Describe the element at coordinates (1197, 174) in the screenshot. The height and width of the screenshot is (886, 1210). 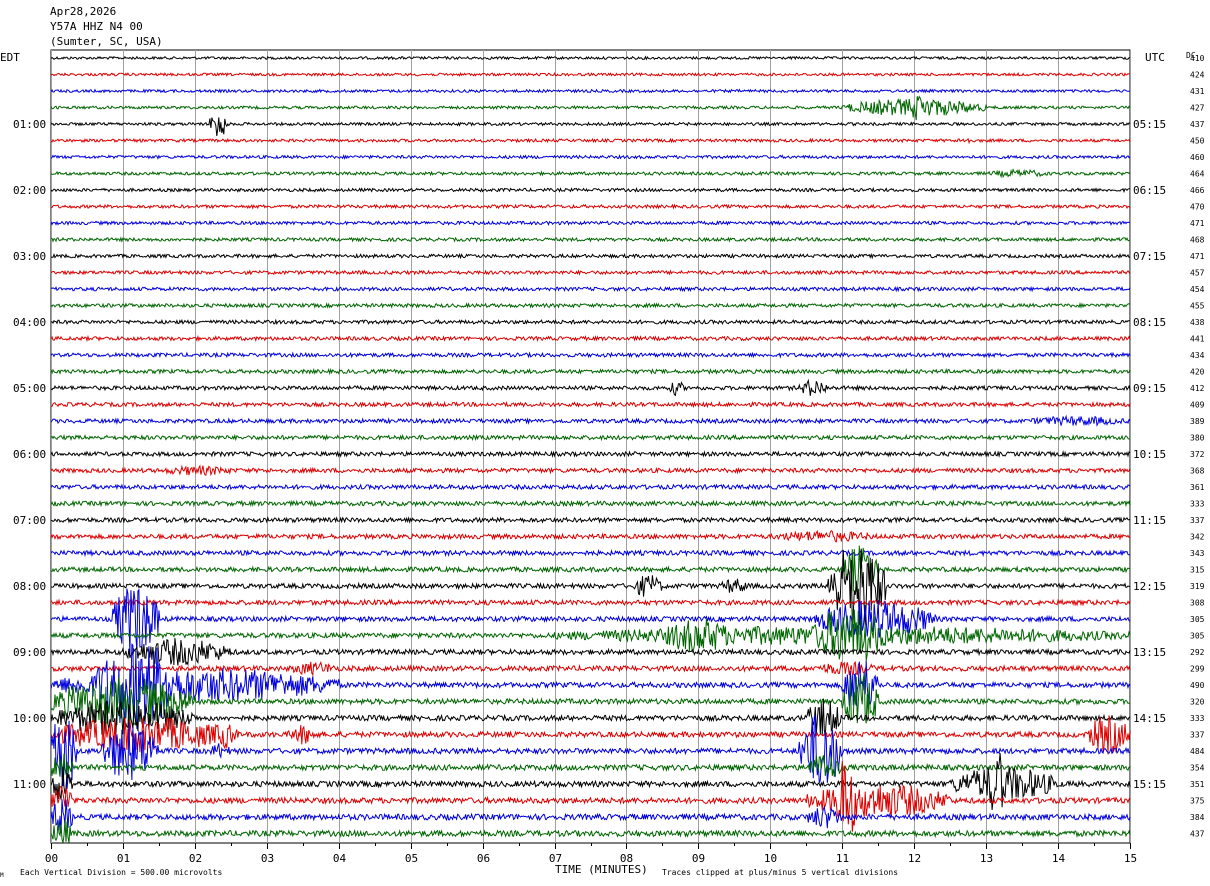
I see `dc-offset-label: 464` at that location.